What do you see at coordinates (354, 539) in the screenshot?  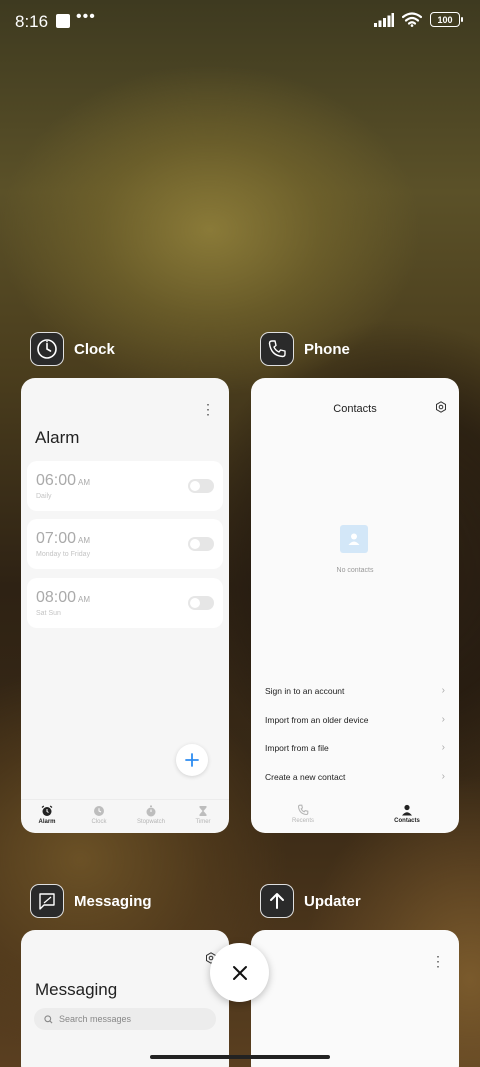 I see `empty-contacts-icon` at bounding box center [354, 539].